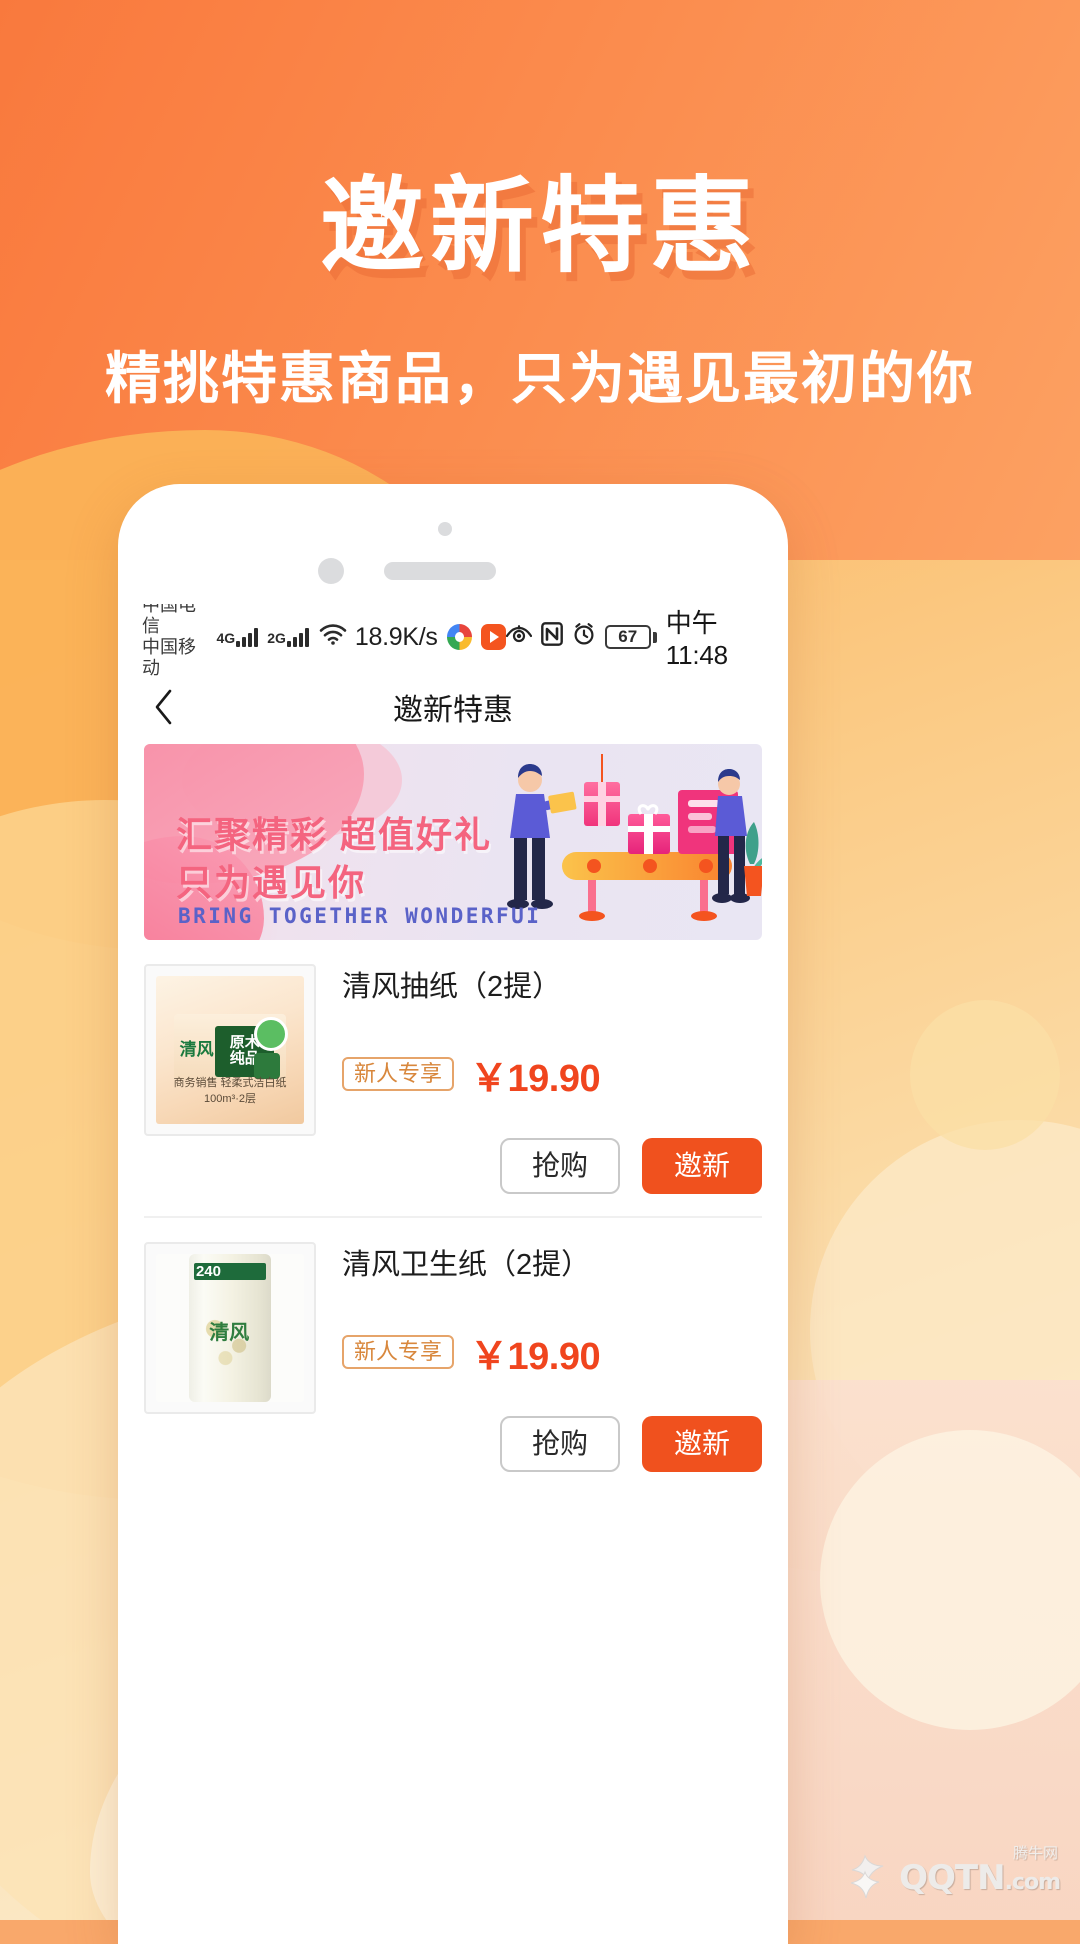 This screenshot has width=1080, height=1944. I want to click on poster-title: 邀新特惠, so click(539, 226).